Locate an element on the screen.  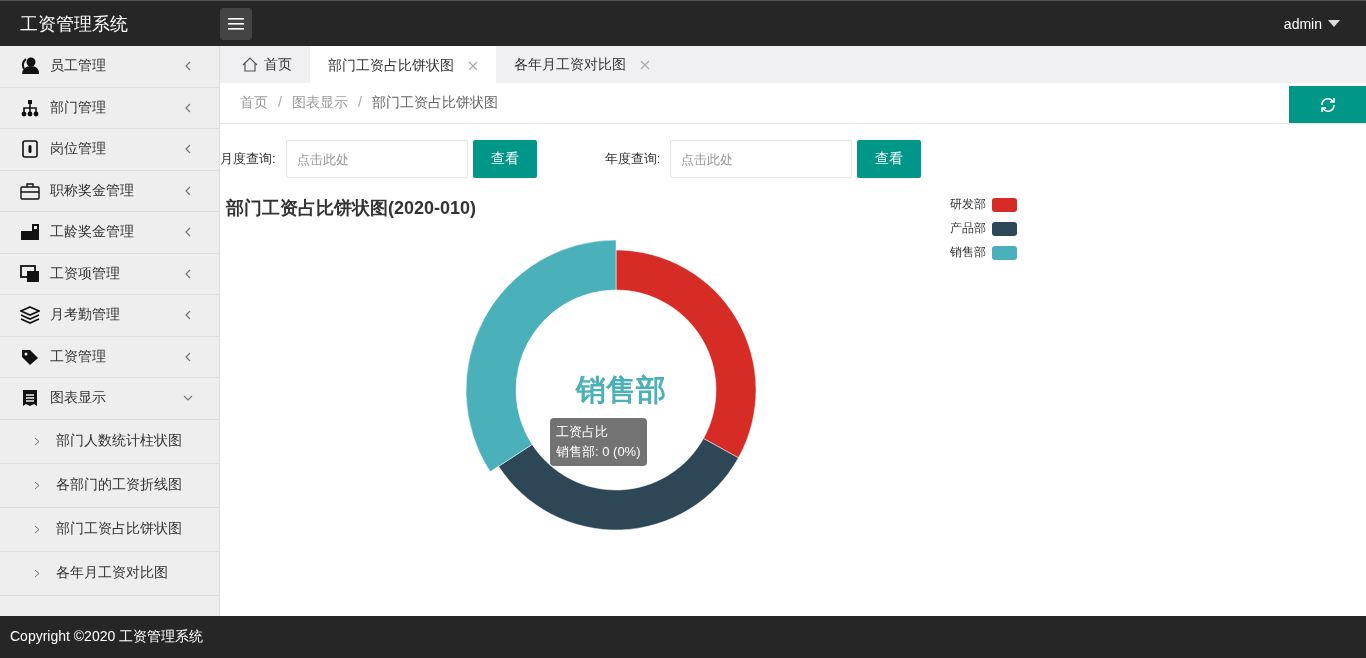
tooltip-title: 工资占比 is located at coordinates (582, 432).